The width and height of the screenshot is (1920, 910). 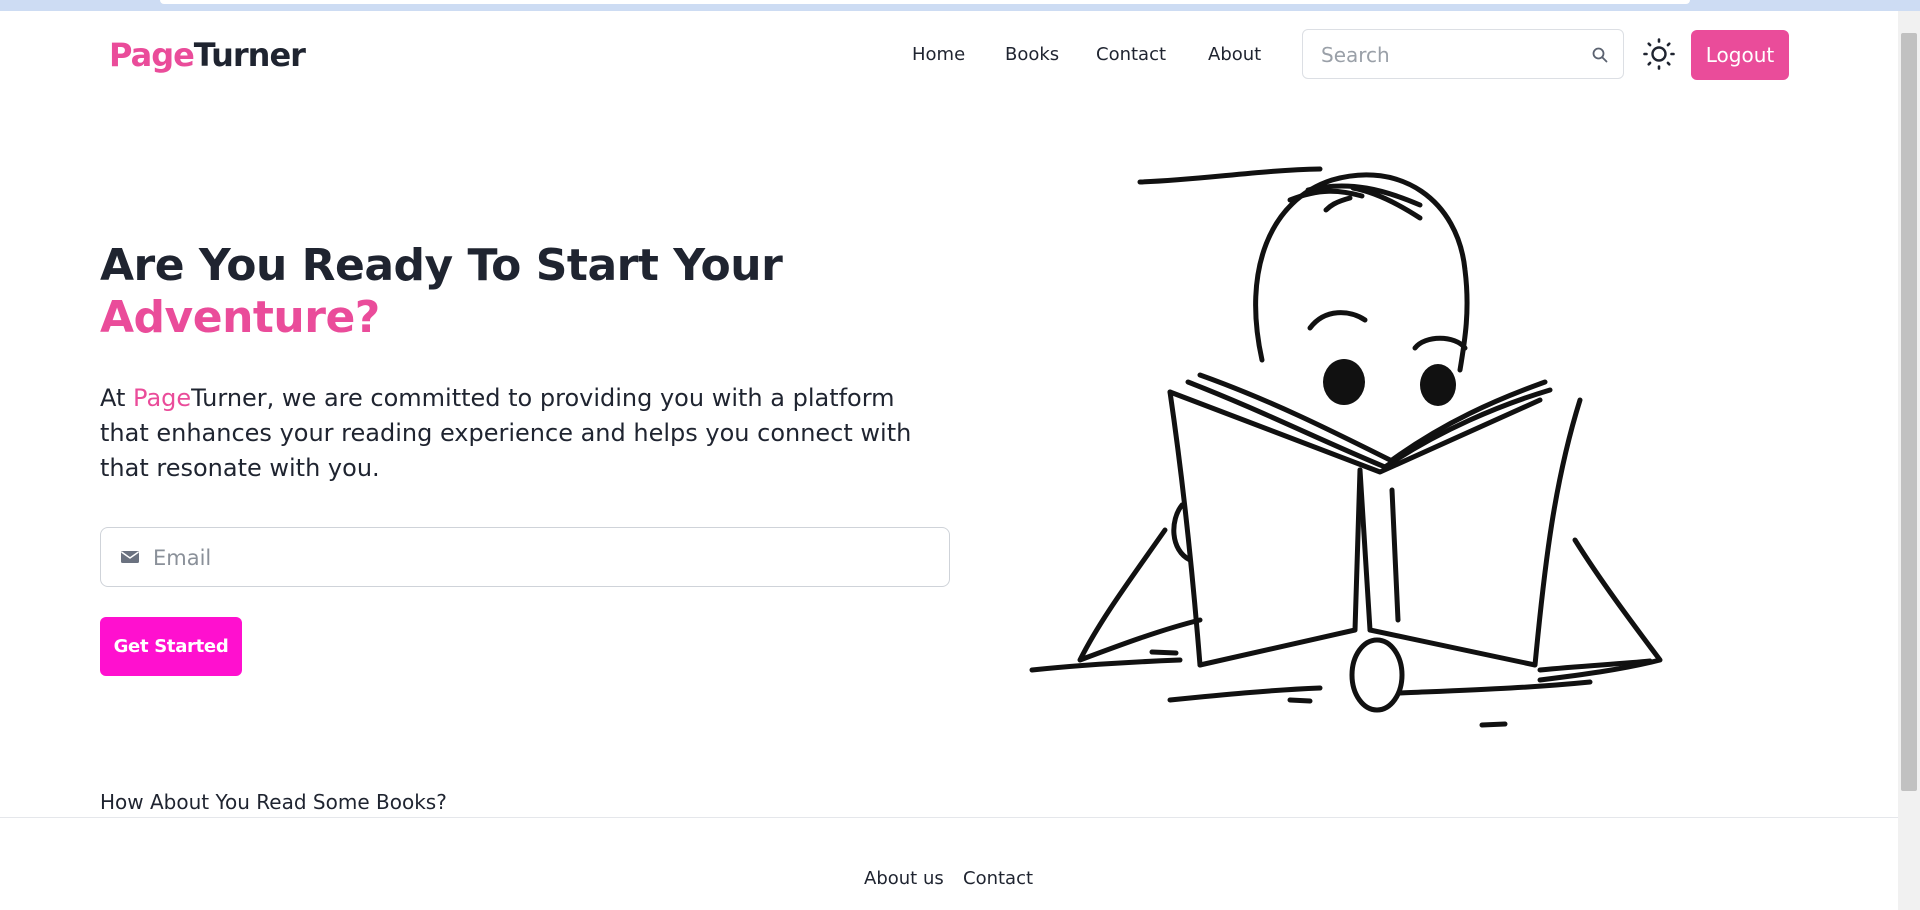 I want to click on nav-about: About, so click(x=1234, y=54).